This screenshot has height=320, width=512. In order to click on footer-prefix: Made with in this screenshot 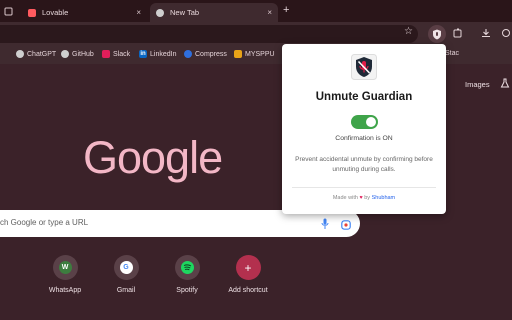, I will do `click(345, 198)`.